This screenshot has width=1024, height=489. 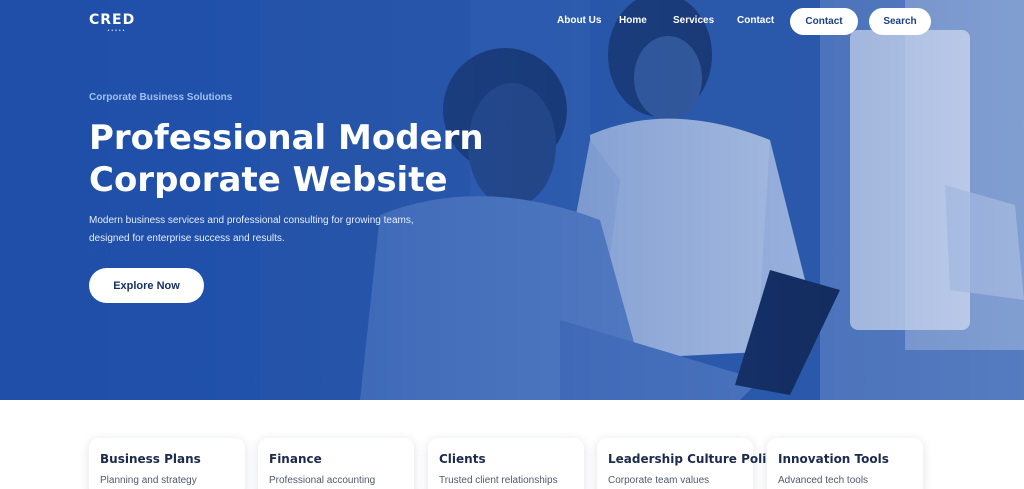 What do you see at coordinates (506, 463) in the screenshot?
I see `feature-card-clients: Clients Trusted client relationships` at bounding box center [506, 463].